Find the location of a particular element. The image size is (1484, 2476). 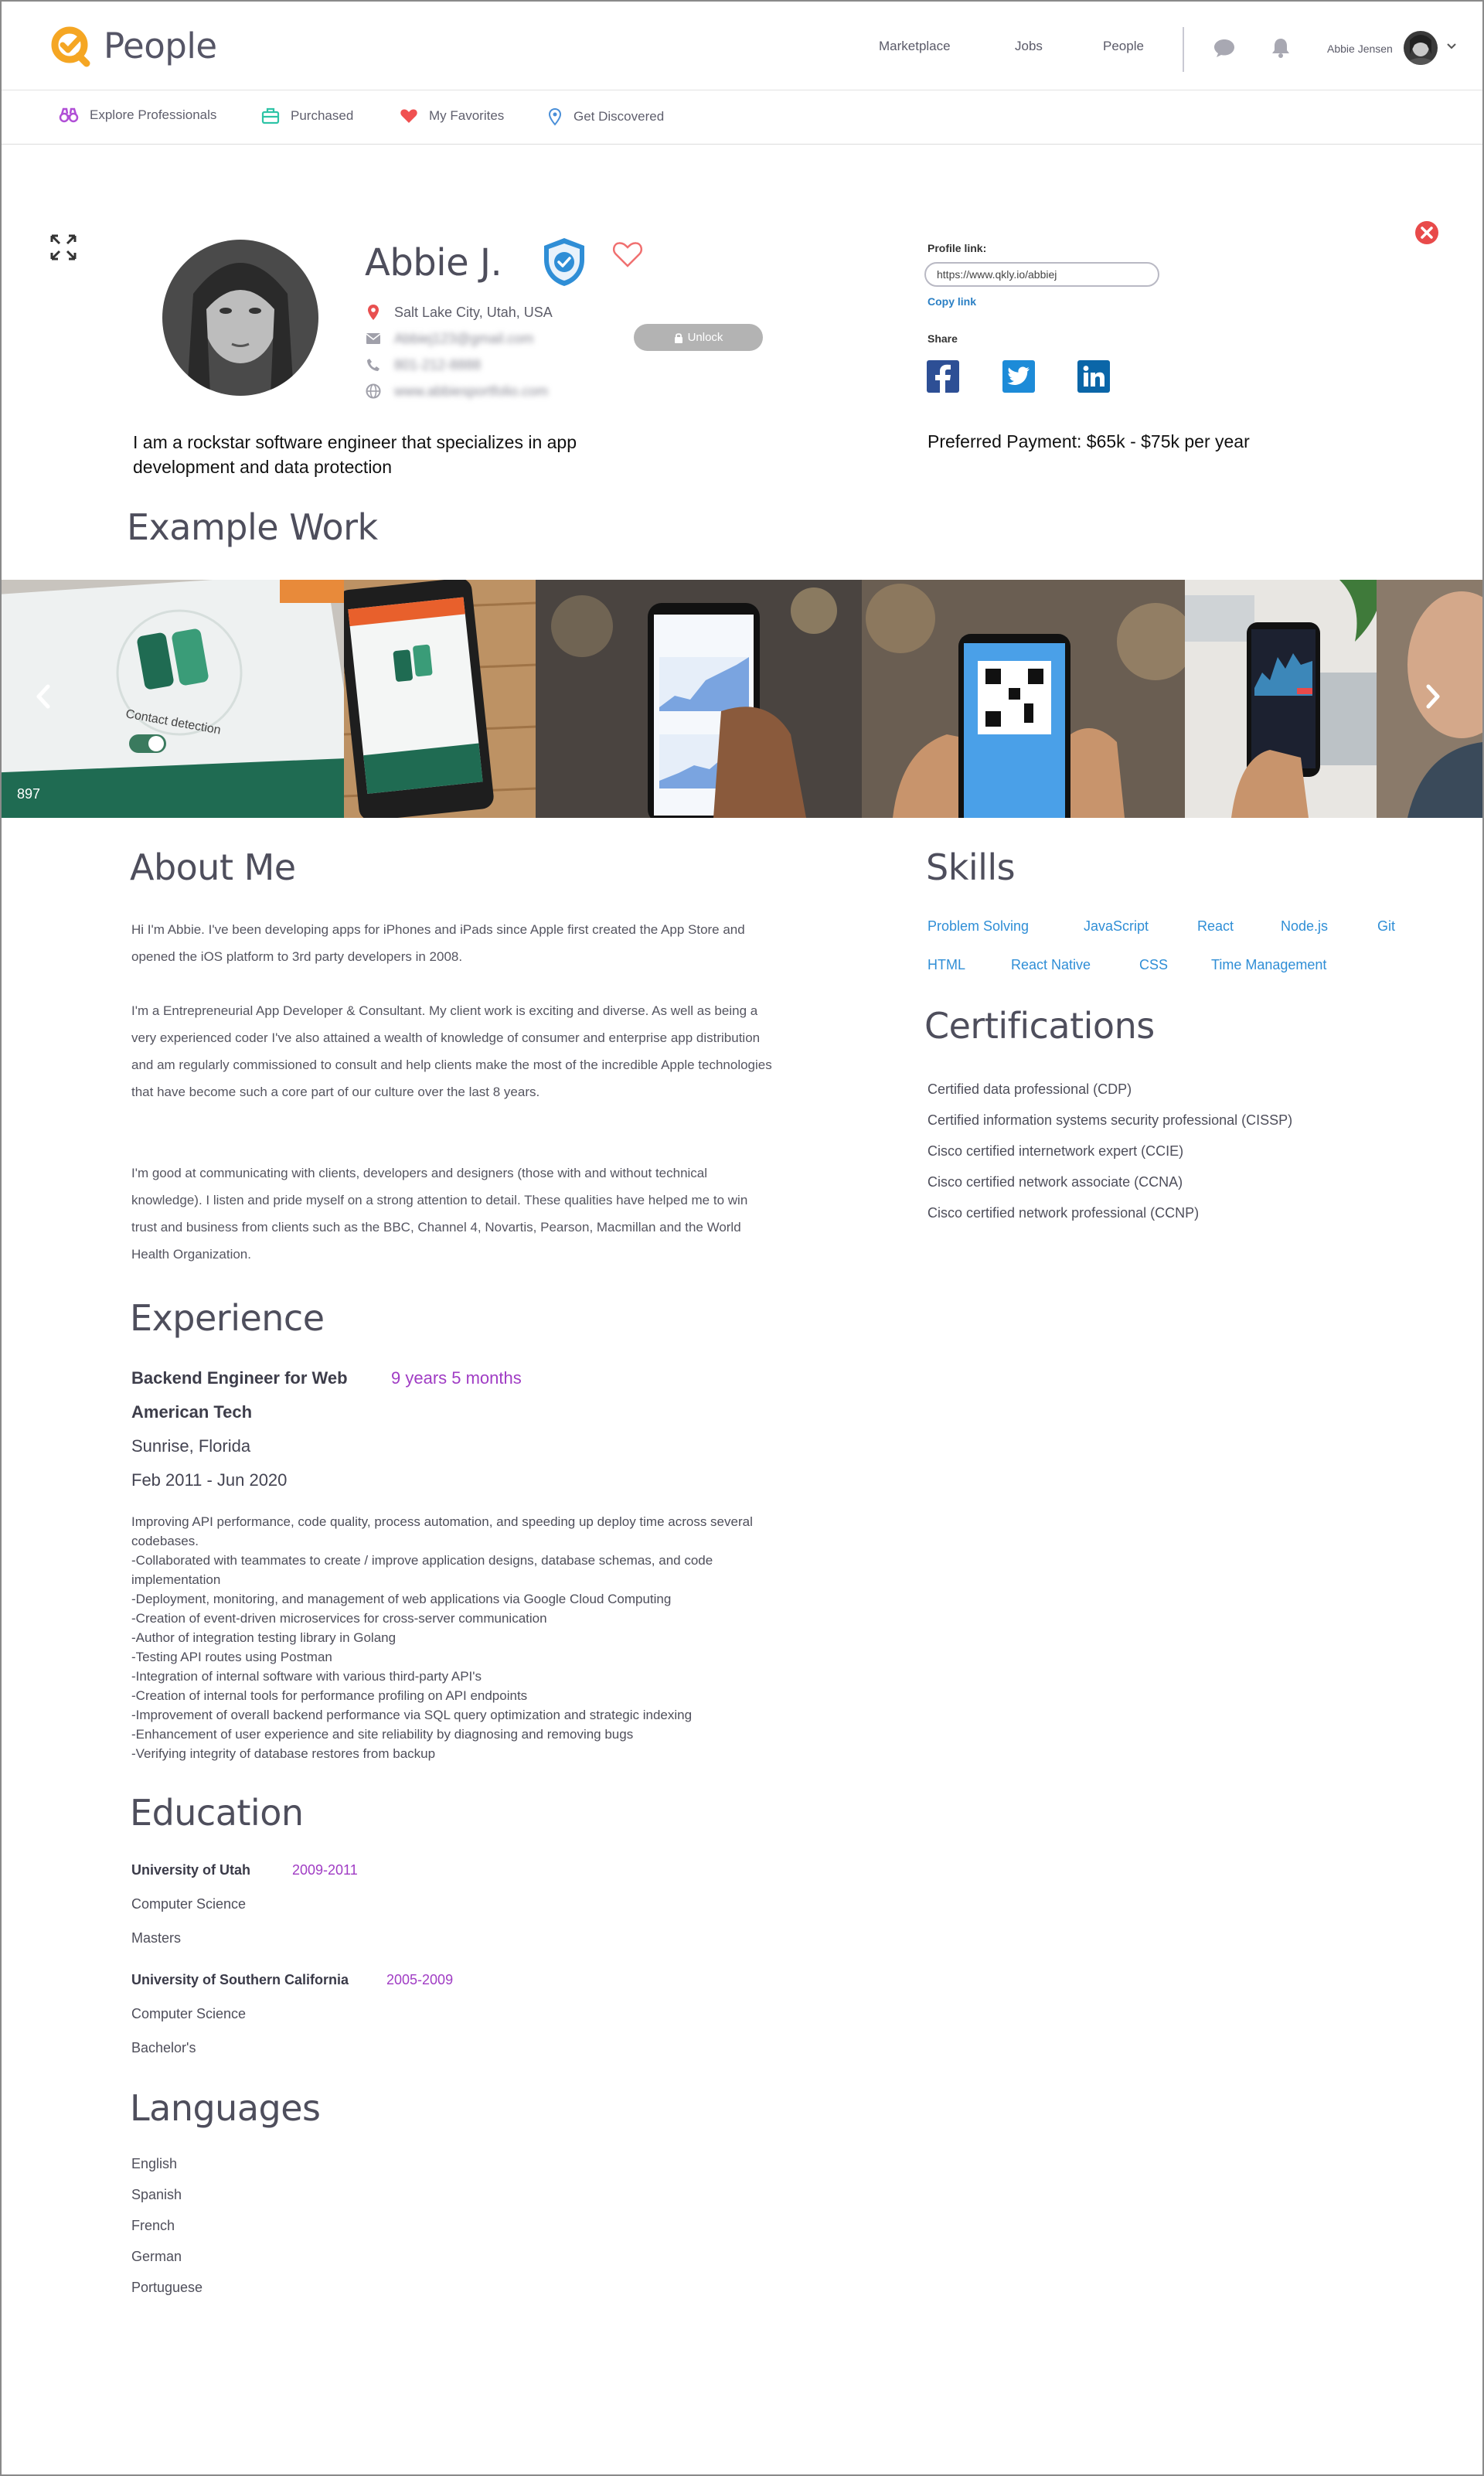

user-avatar is located at coordinates (1421, 48).